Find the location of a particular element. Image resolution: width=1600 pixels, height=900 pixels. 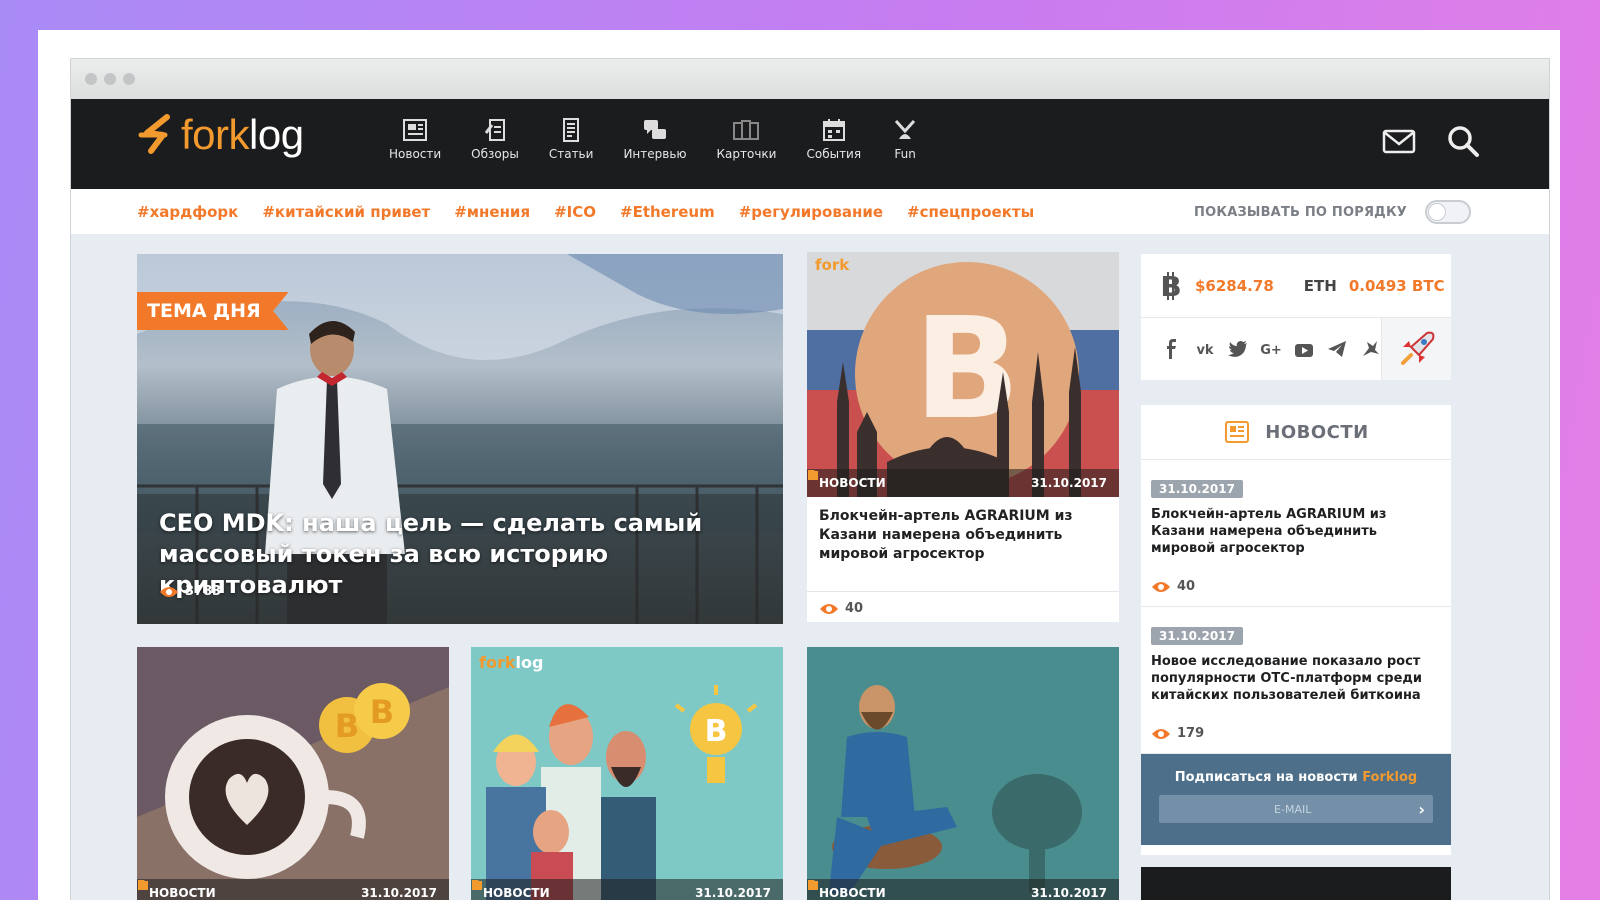

subscribe-box: Подписаться на новости Forklog › is located at coordinates (1296, 799).